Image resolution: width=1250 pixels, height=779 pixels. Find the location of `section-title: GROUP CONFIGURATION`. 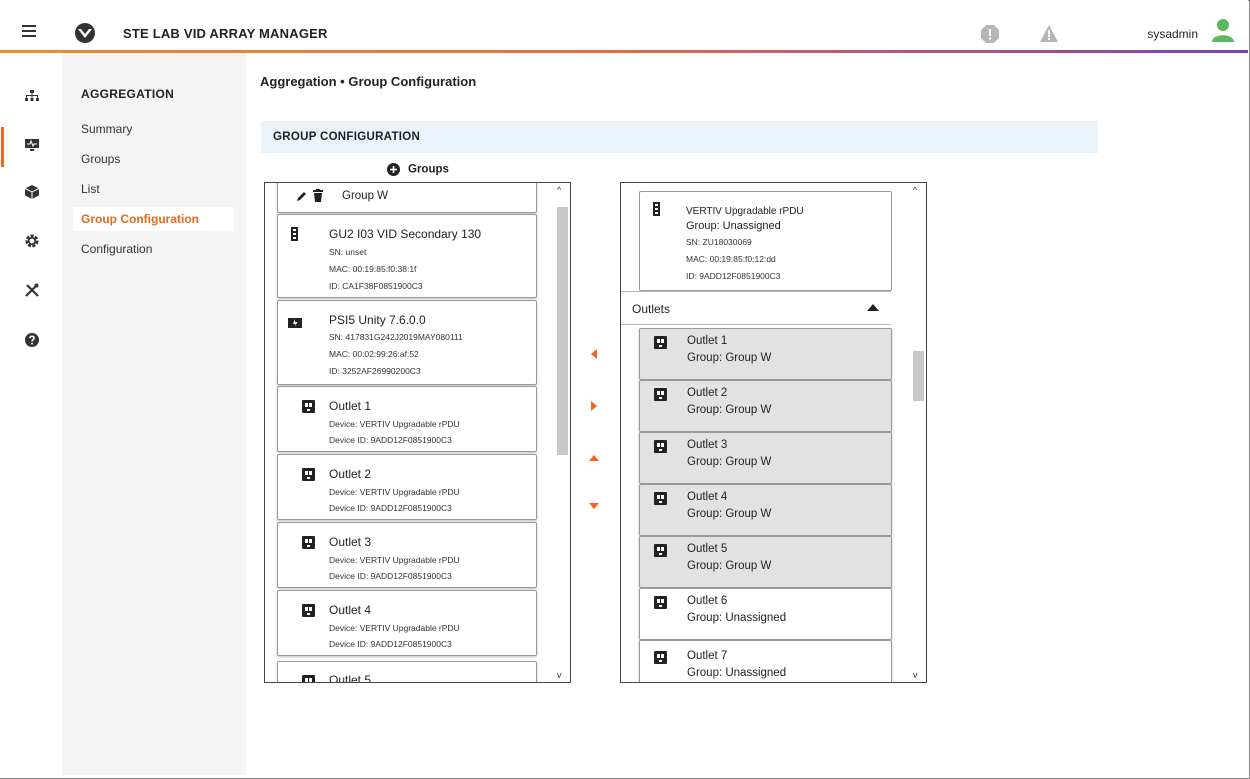

section-title: GROUP CONFIGURATION is located at coordinates (347, 137).